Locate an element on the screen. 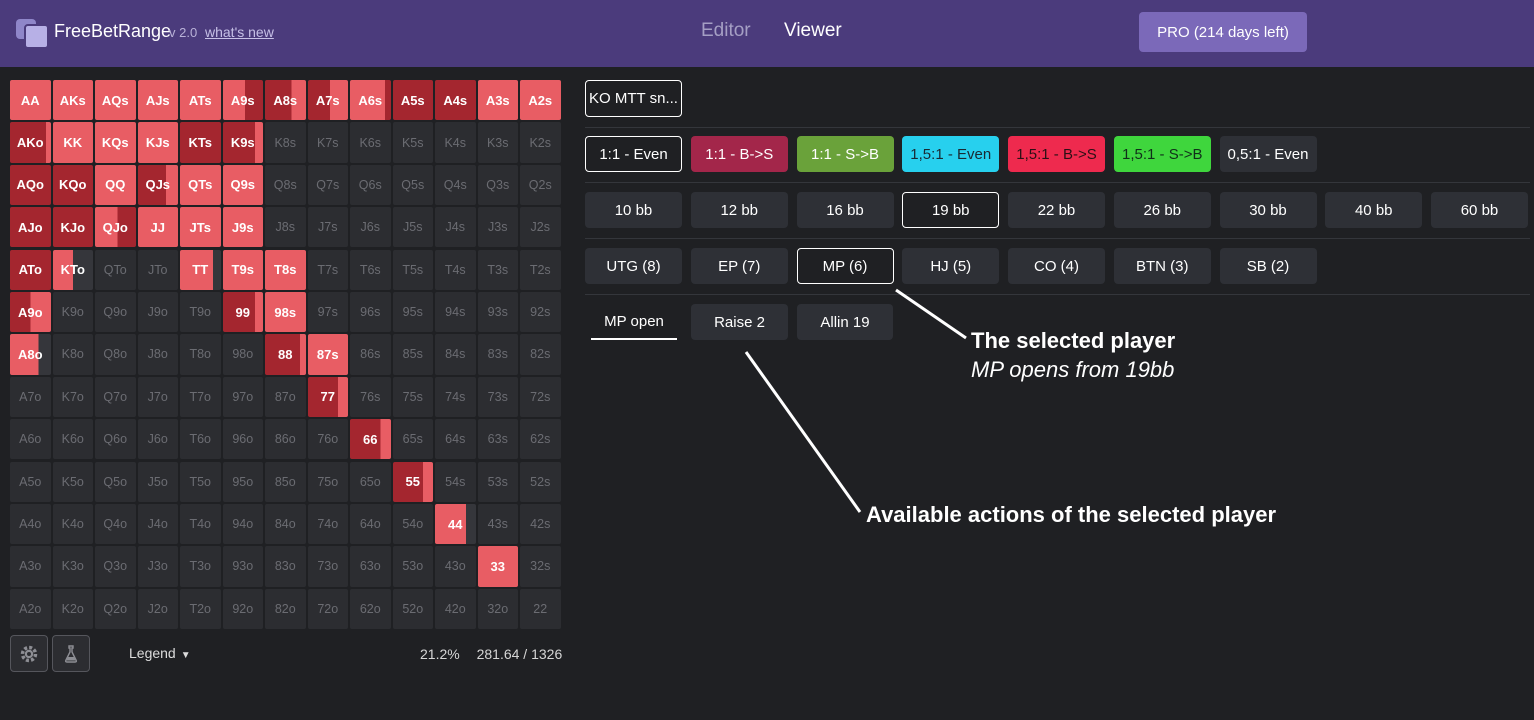 The image size is (1534, 720). hand-label: J2s is located at coordinates (540, 227).